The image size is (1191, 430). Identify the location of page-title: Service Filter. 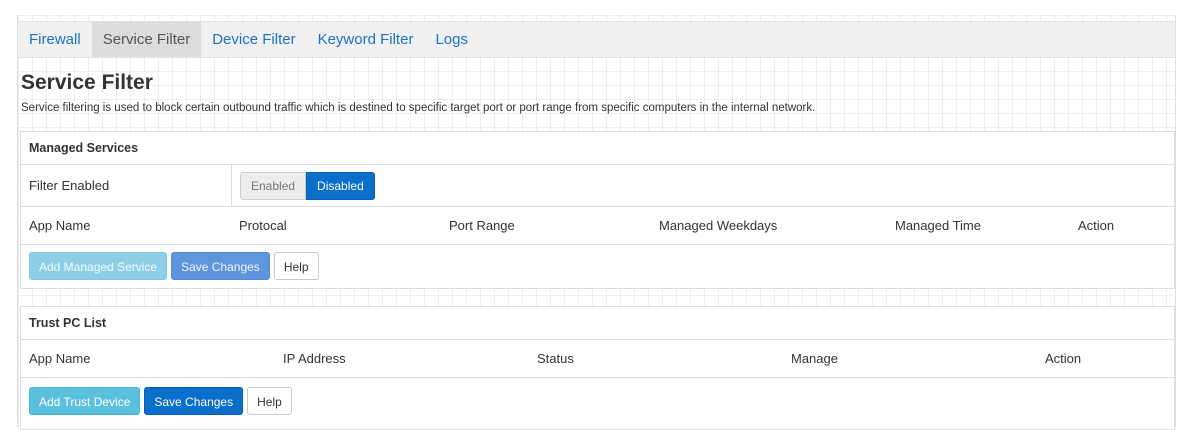
(87, 82).